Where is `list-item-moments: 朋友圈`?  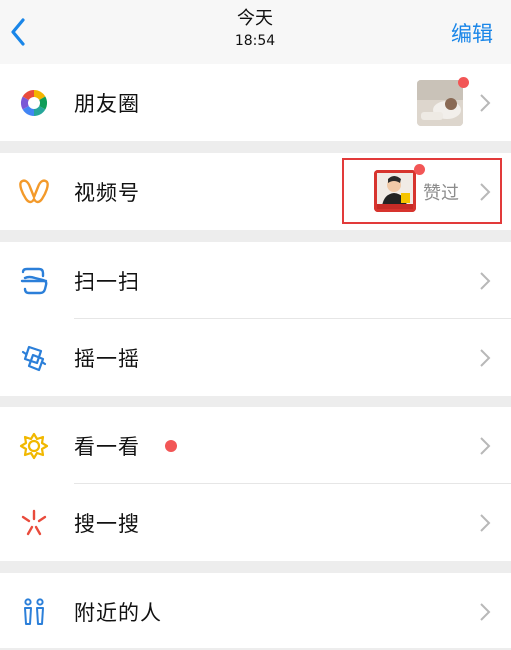
list-item-moments: 朋友圈 is located at coordinates (255, 102).